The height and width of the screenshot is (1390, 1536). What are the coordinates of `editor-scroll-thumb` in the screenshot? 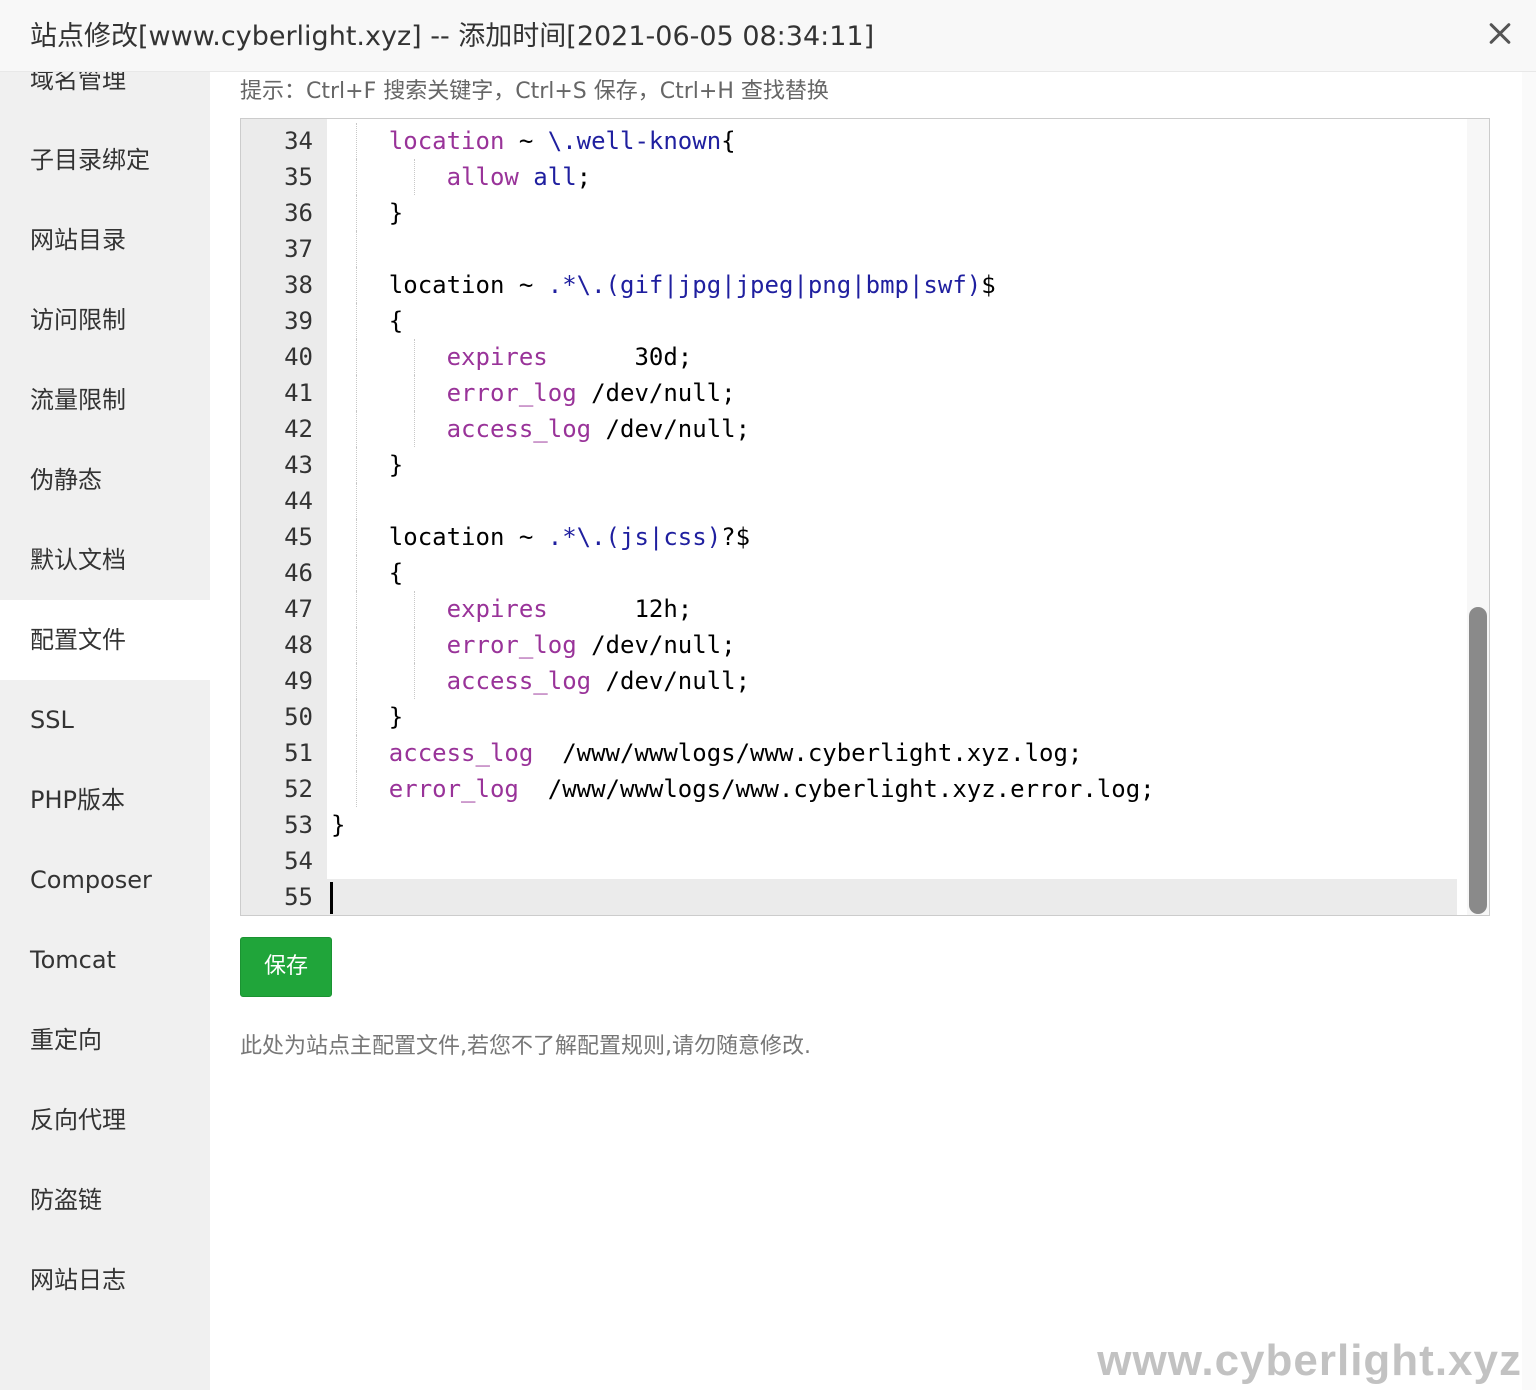 It's located at (1478, 760).